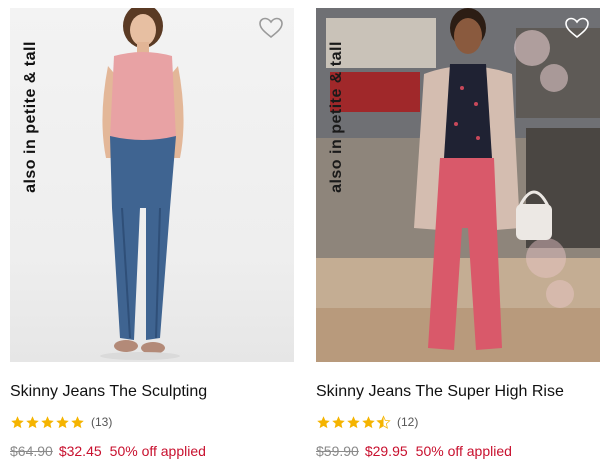 The height and width of the screenshot is (468, 612). I want to click on sale-price: $29.95, so click(386, 451).